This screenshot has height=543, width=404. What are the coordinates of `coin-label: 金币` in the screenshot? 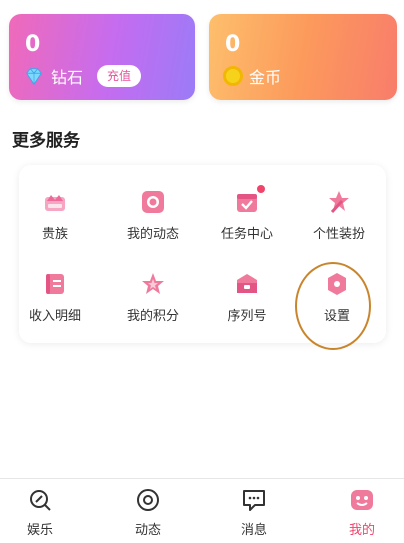 It's located at (265, 77).